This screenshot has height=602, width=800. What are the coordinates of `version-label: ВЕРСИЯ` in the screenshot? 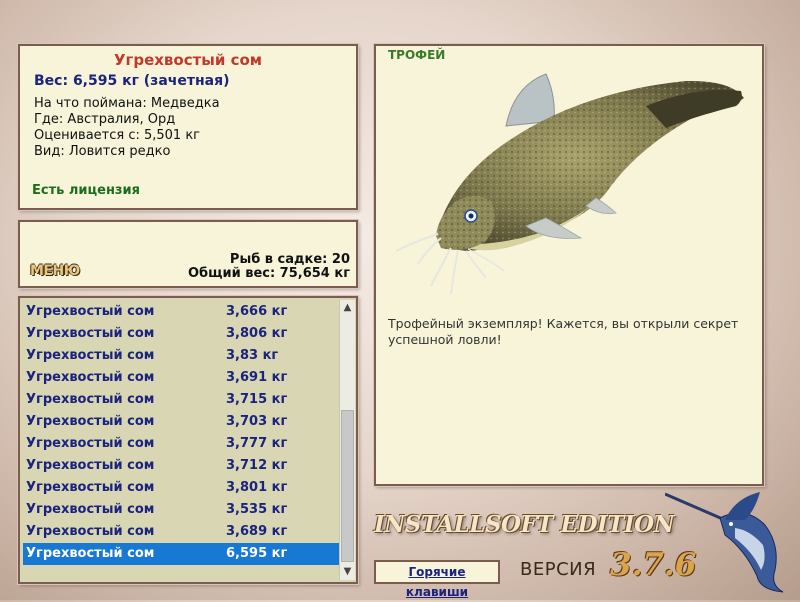 It's located at (558, 569).